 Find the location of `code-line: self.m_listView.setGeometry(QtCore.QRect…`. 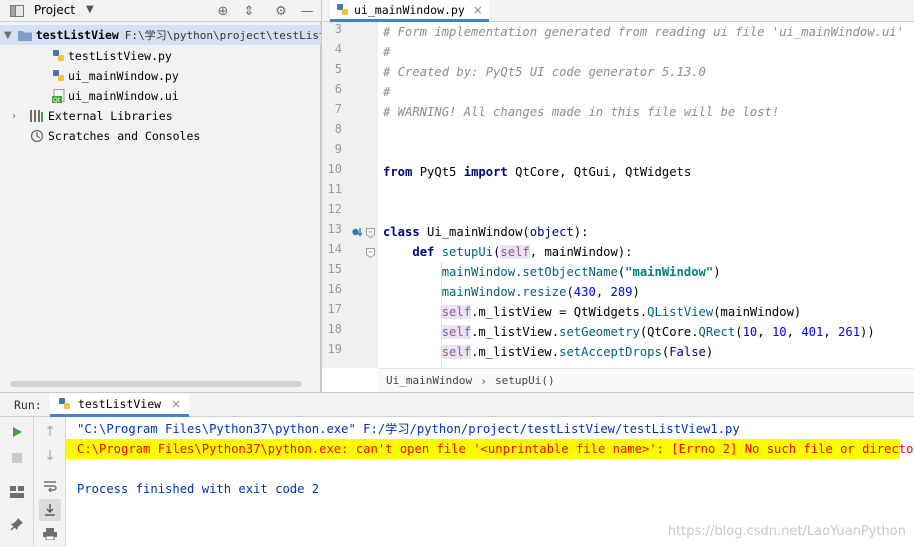

code-line: self.m_listView.setGeometry(QtCore.QRect… is located at coordinates (629, 332).